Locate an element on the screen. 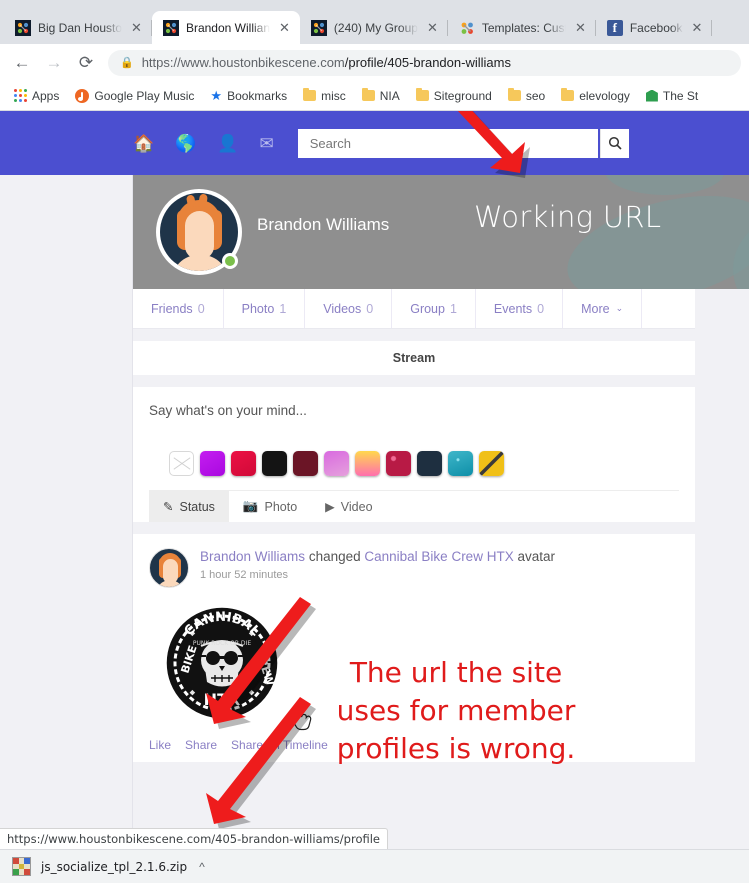 This screenshot has width=749, height=883. bookmark-apps: Apps is located at coordinates (36, 96).